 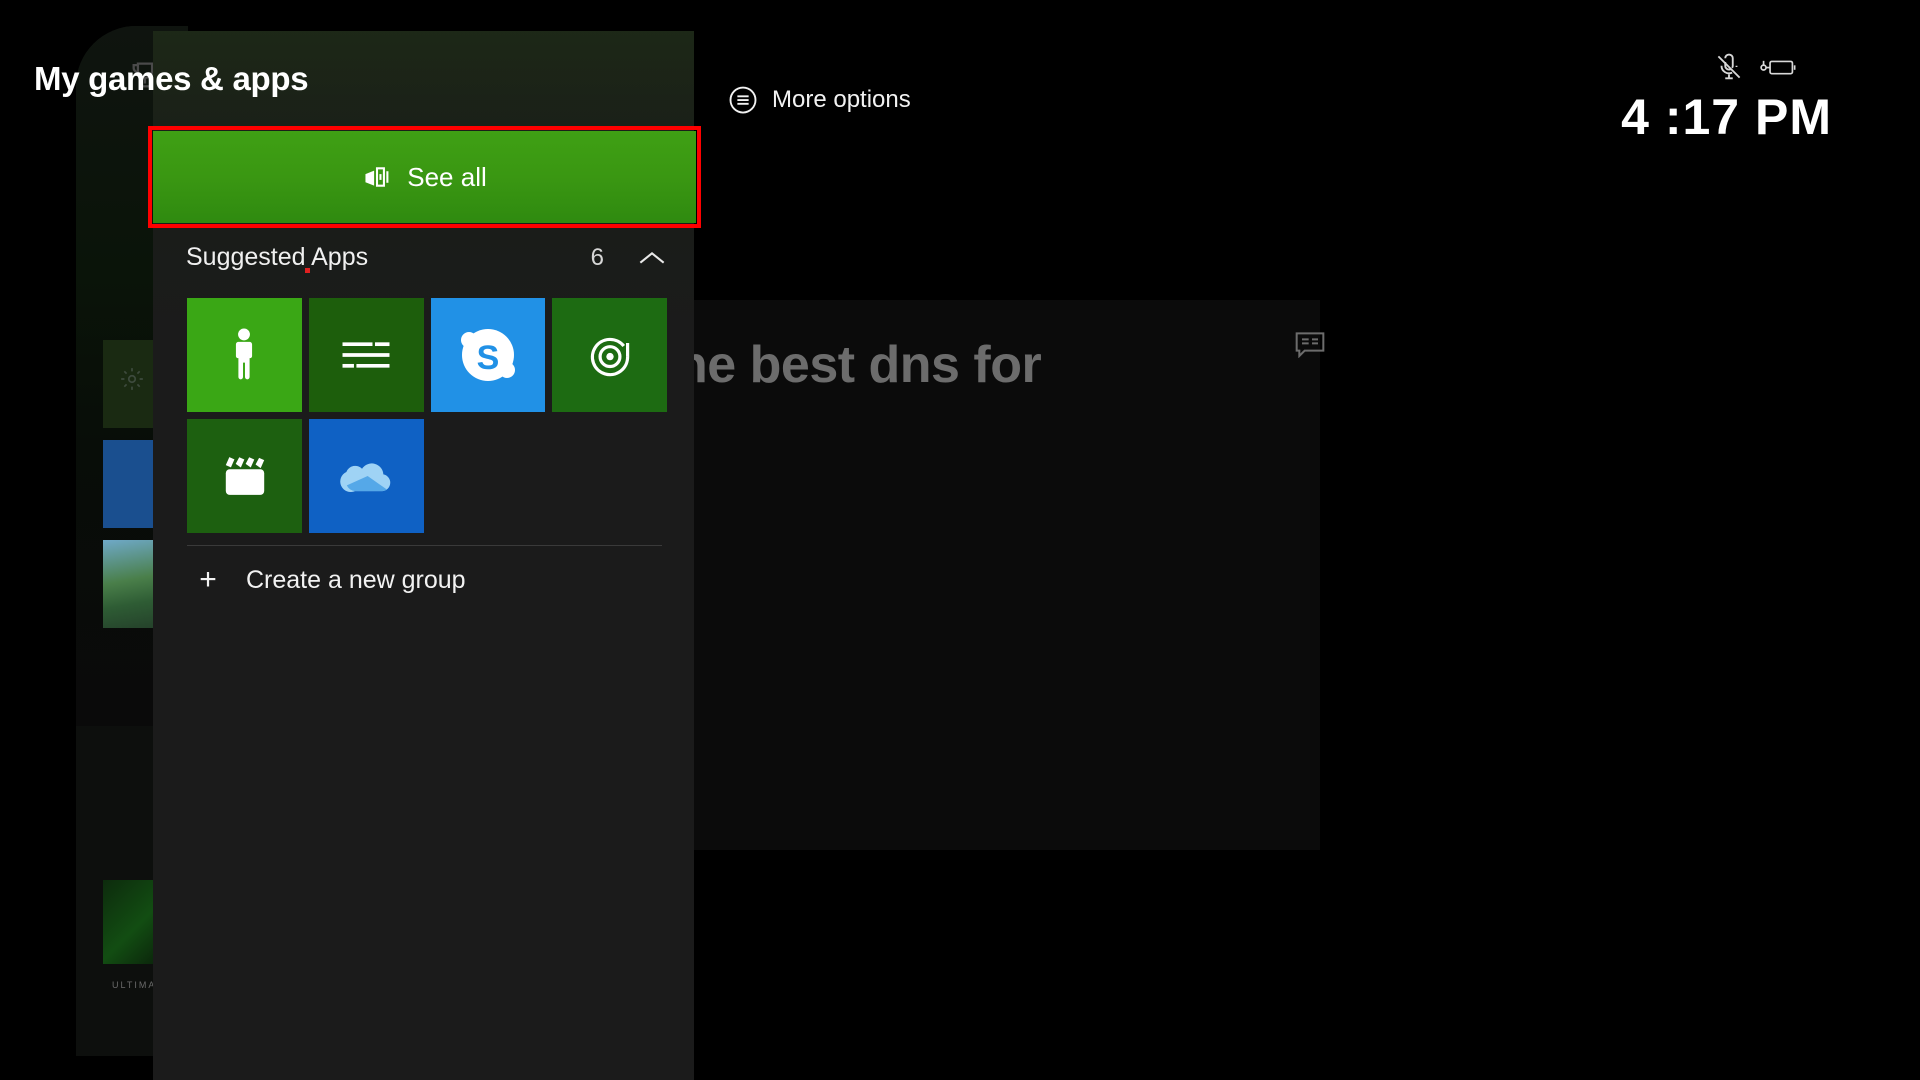 I want to click on skype-icon: S, so click(x=488, y=355).